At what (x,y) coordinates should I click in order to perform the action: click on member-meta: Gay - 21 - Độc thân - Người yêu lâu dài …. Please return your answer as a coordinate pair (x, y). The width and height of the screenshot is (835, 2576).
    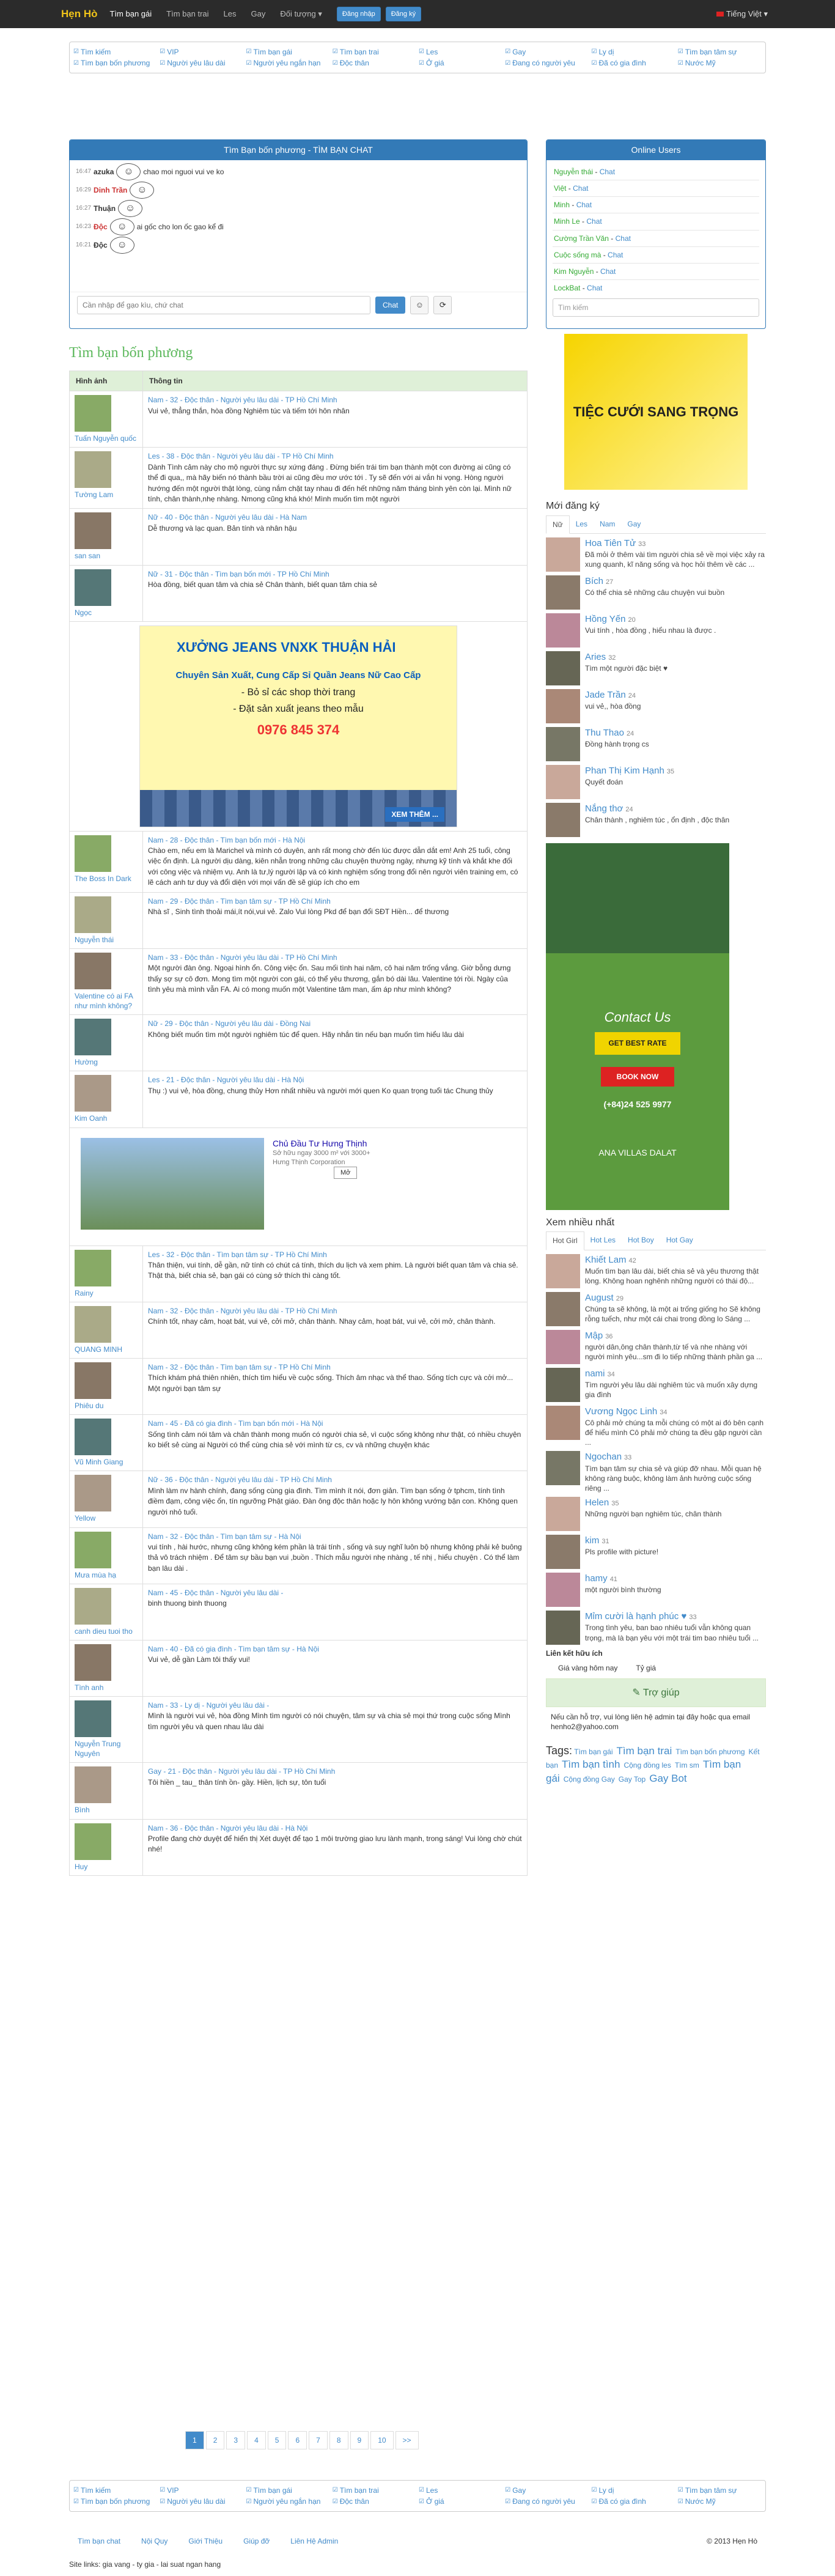
    Looking at the image, I should click on (335, 1771).